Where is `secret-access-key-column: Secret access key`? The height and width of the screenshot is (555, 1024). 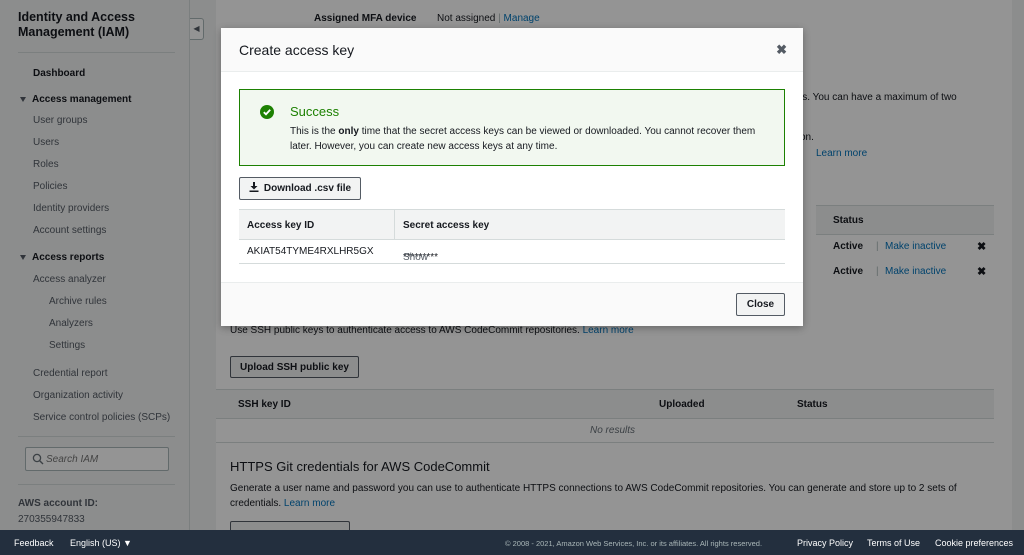
secret-access-key-column: Secret access key is located at coordinates (446, 225).